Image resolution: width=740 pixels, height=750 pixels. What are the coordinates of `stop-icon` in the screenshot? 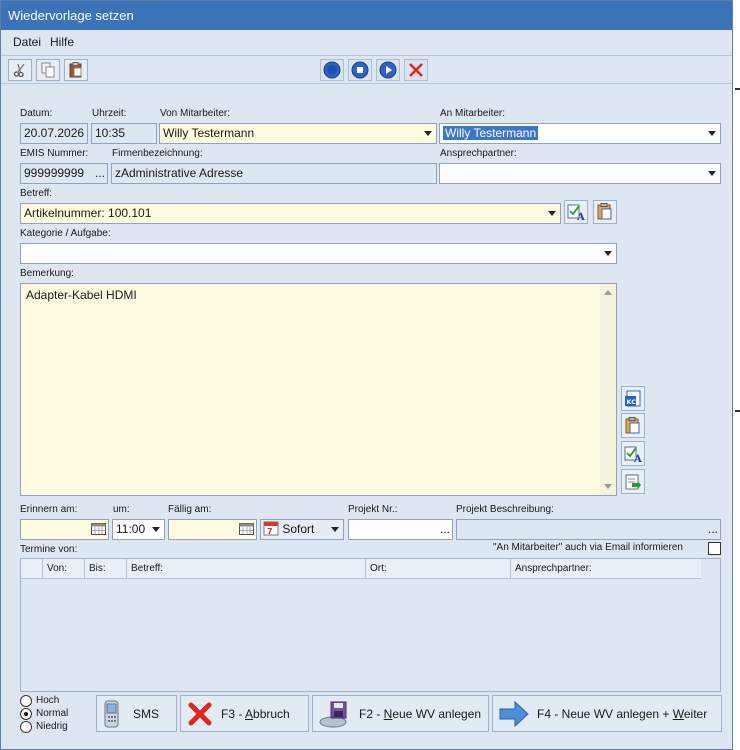 It's located at (360, 70).